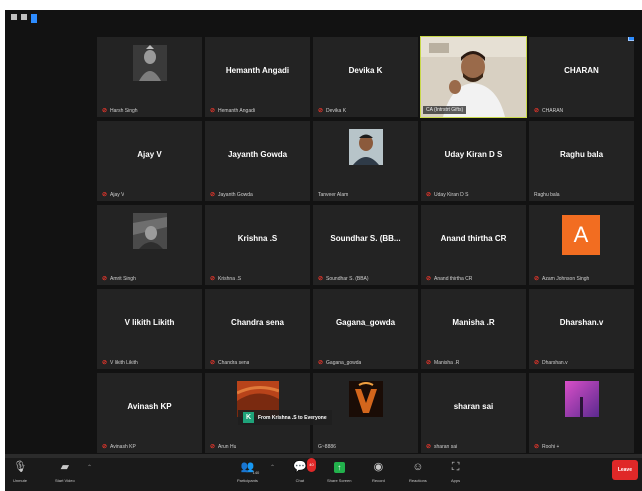  Describe the element at coordinates (581, 161) in the screenshot. I see `participant-tile: Raghu bala Raghu bala` at that location.